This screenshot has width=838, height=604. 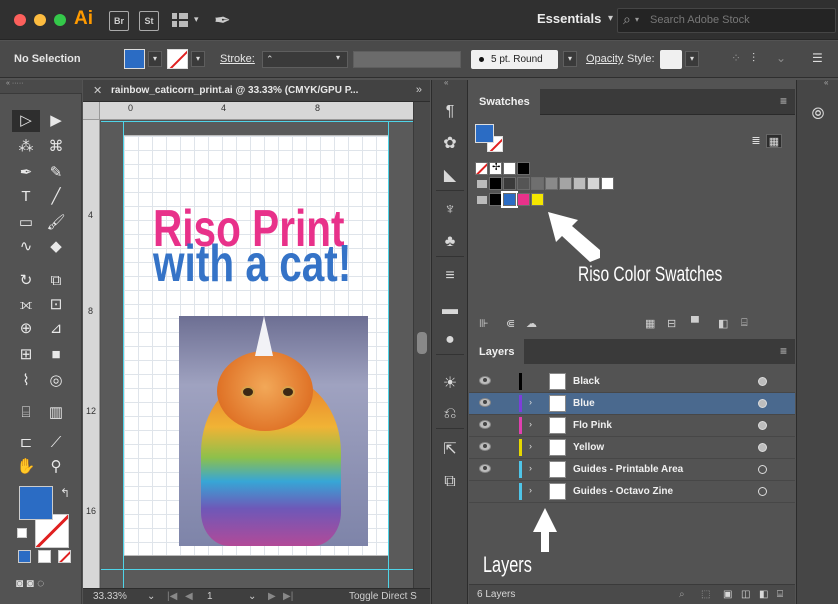 I want to click on vertical-ruler: 4 8 12 16, so click(x=91, y=345).